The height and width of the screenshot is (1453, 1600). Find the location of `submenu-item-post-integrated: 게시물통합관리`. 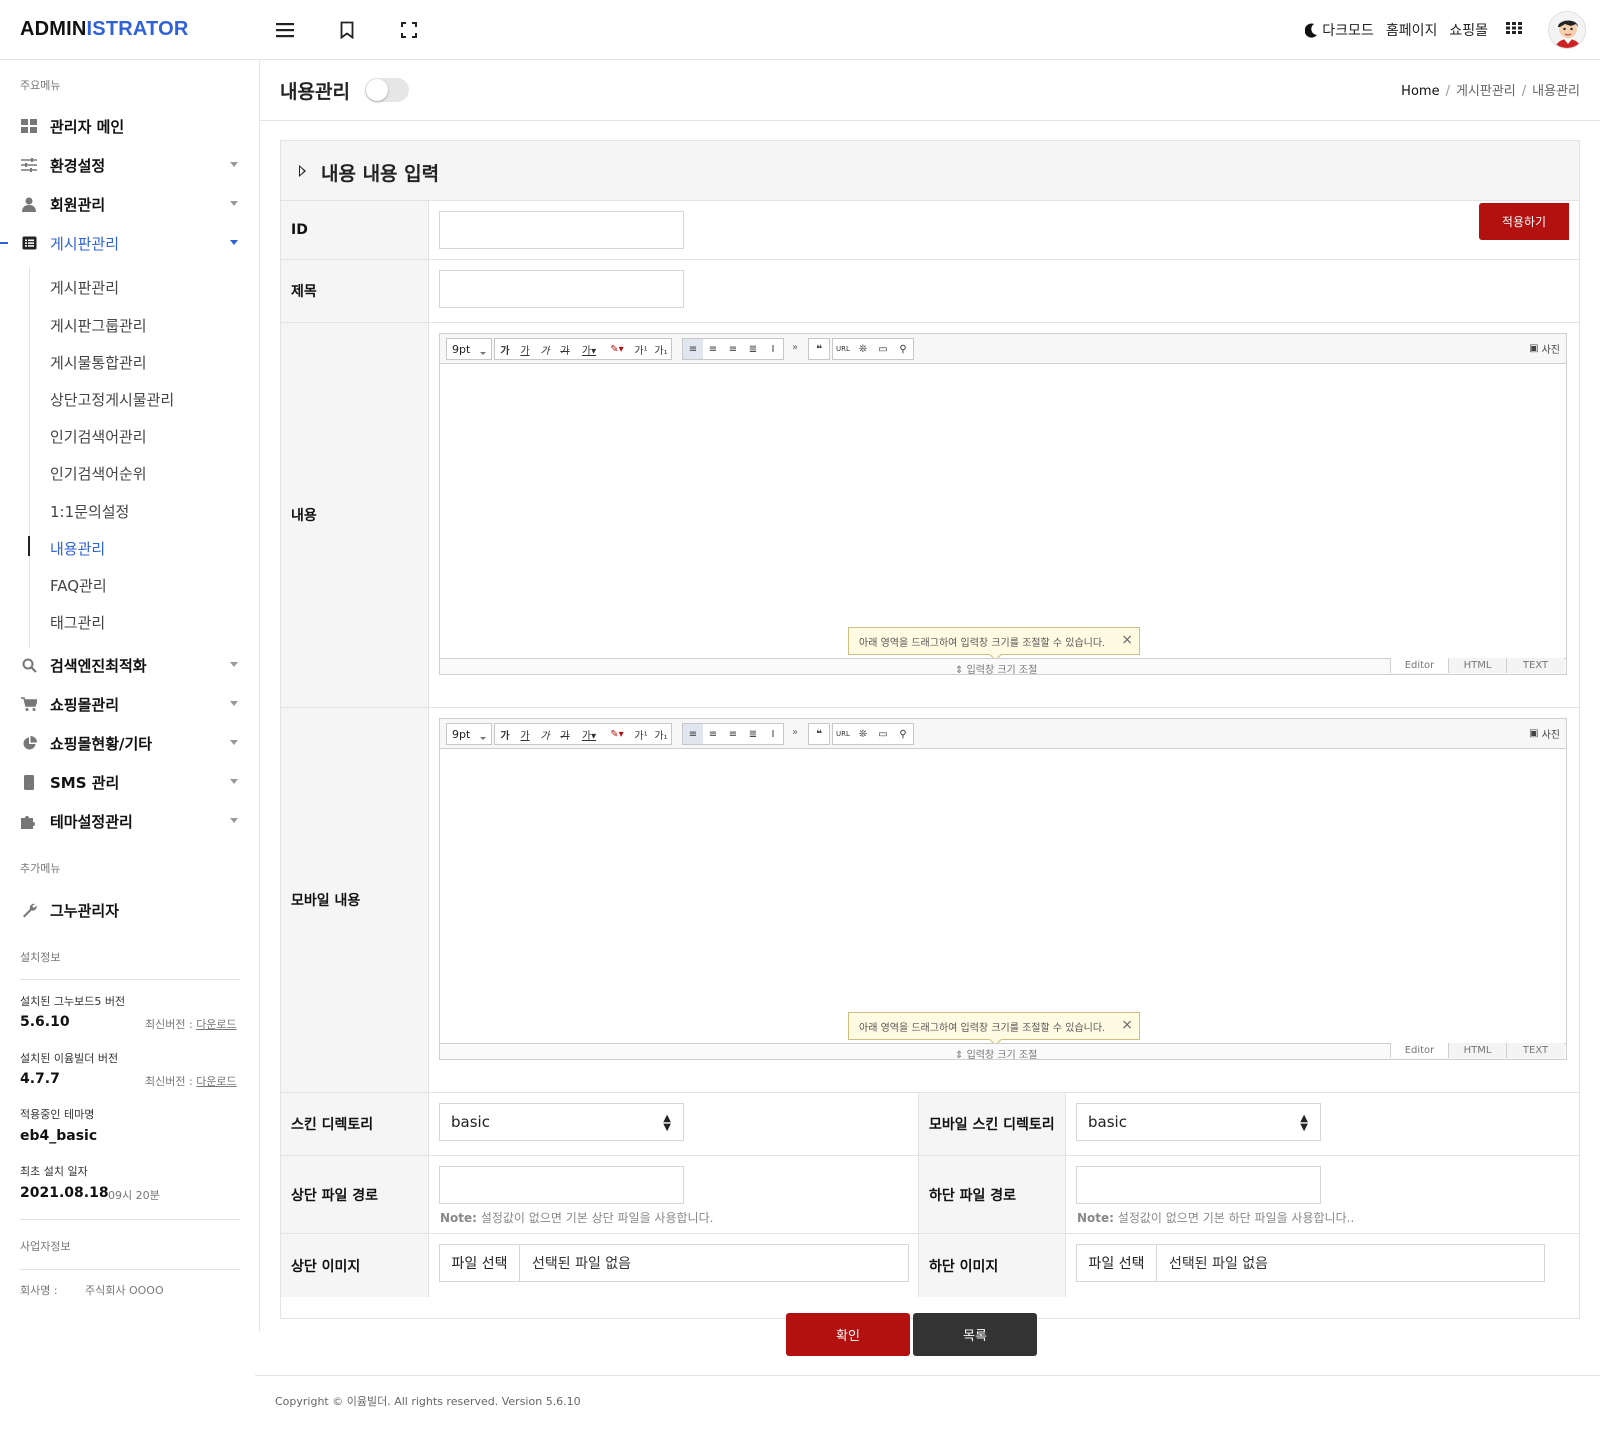

submenu-item-post-integrated: 게시물통합관리 is located at coordinates (98, 362).